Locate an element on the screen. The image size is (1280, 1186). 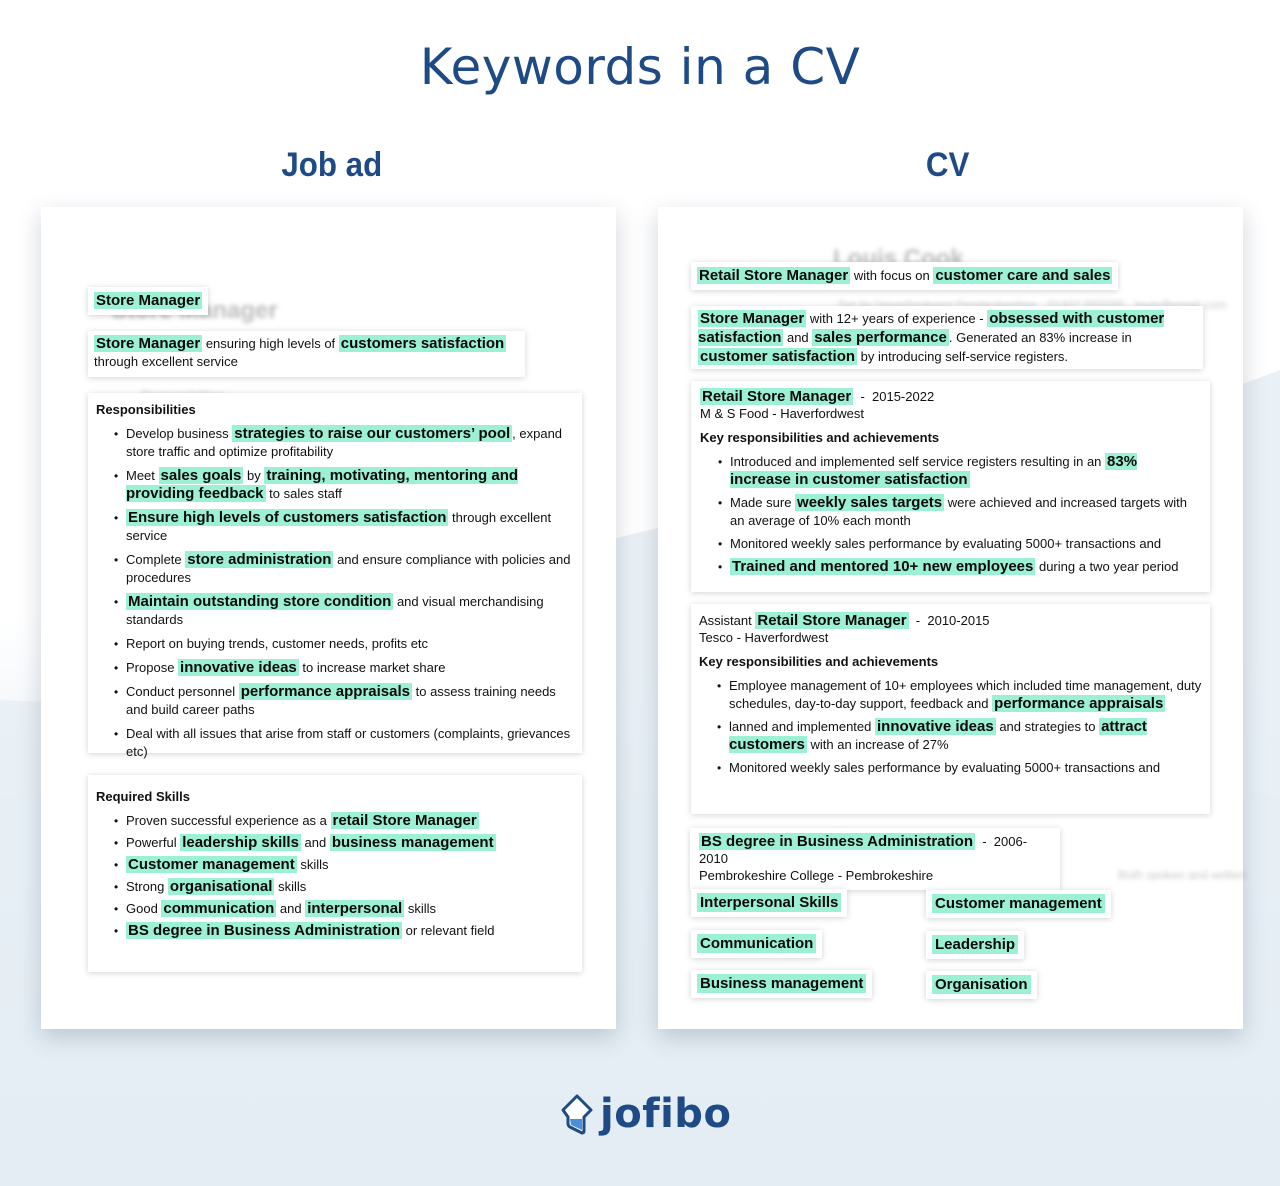
text: or relevant field is located at coordinates (448, 930).